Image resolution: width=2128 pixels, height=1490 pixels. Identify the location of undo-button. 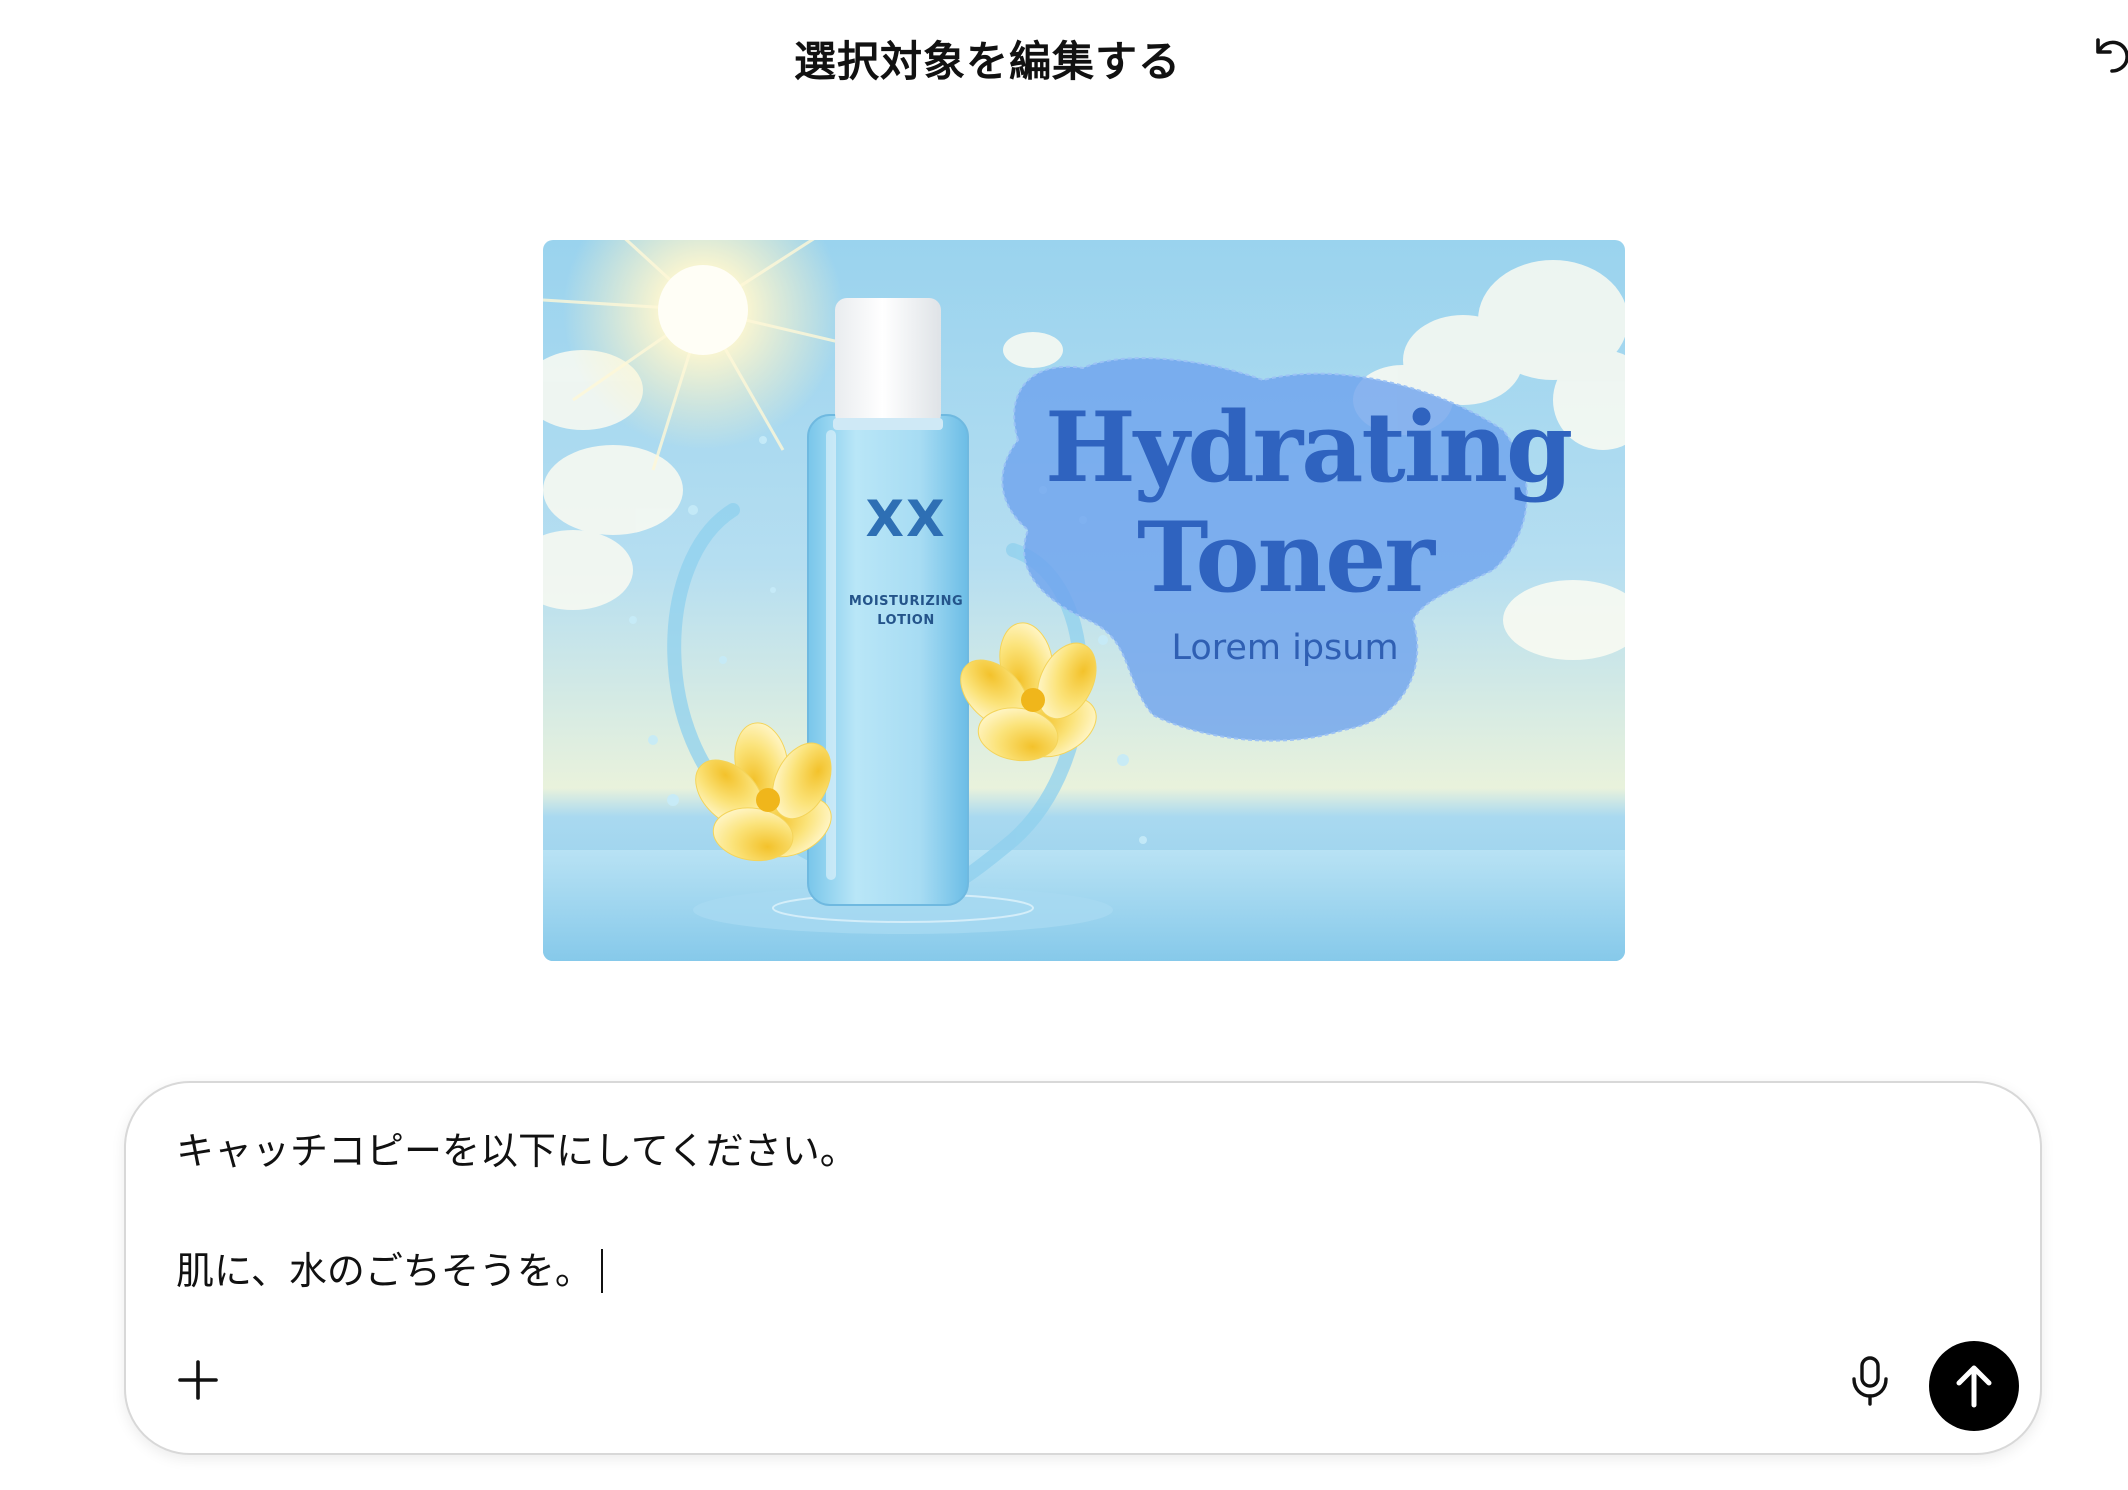
(2108, 54).